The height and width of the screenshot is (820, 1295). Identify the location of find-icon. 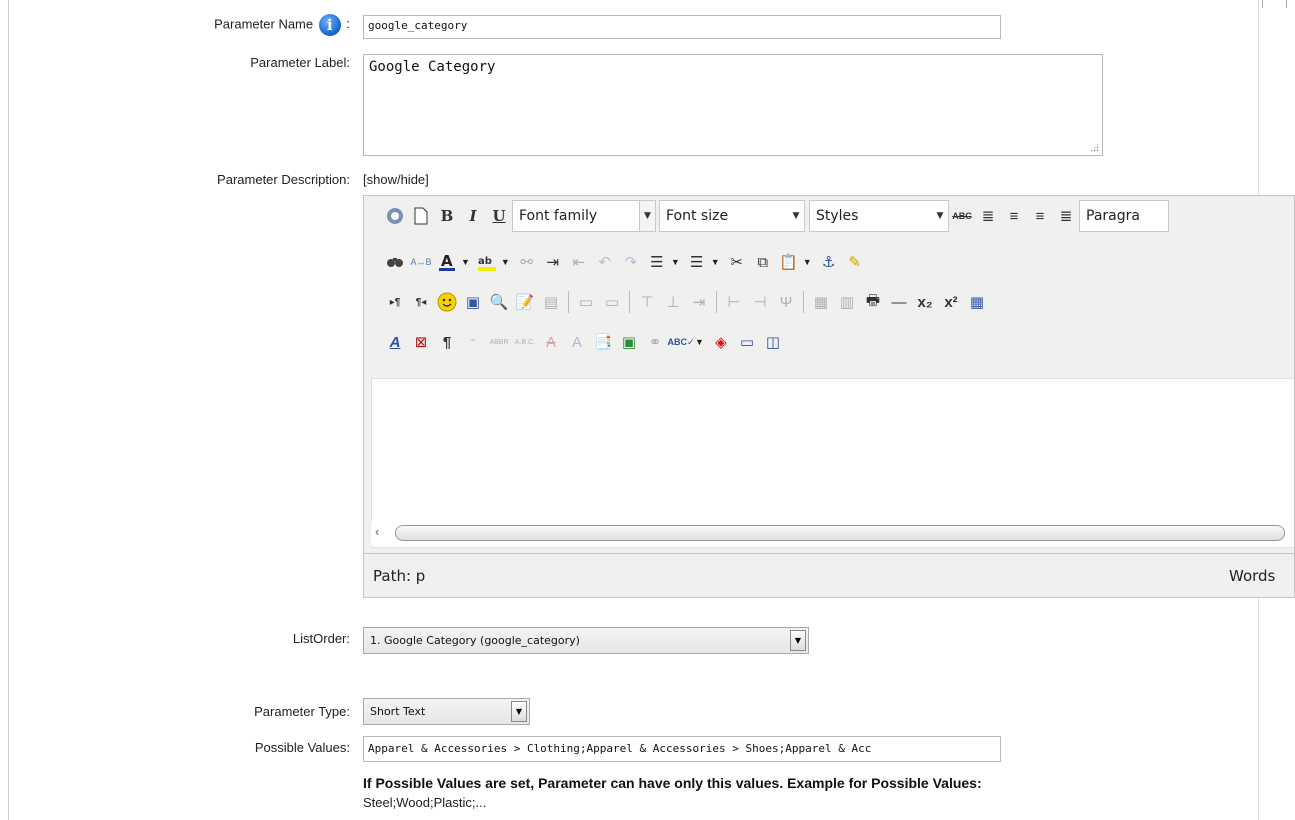
(395, 262).